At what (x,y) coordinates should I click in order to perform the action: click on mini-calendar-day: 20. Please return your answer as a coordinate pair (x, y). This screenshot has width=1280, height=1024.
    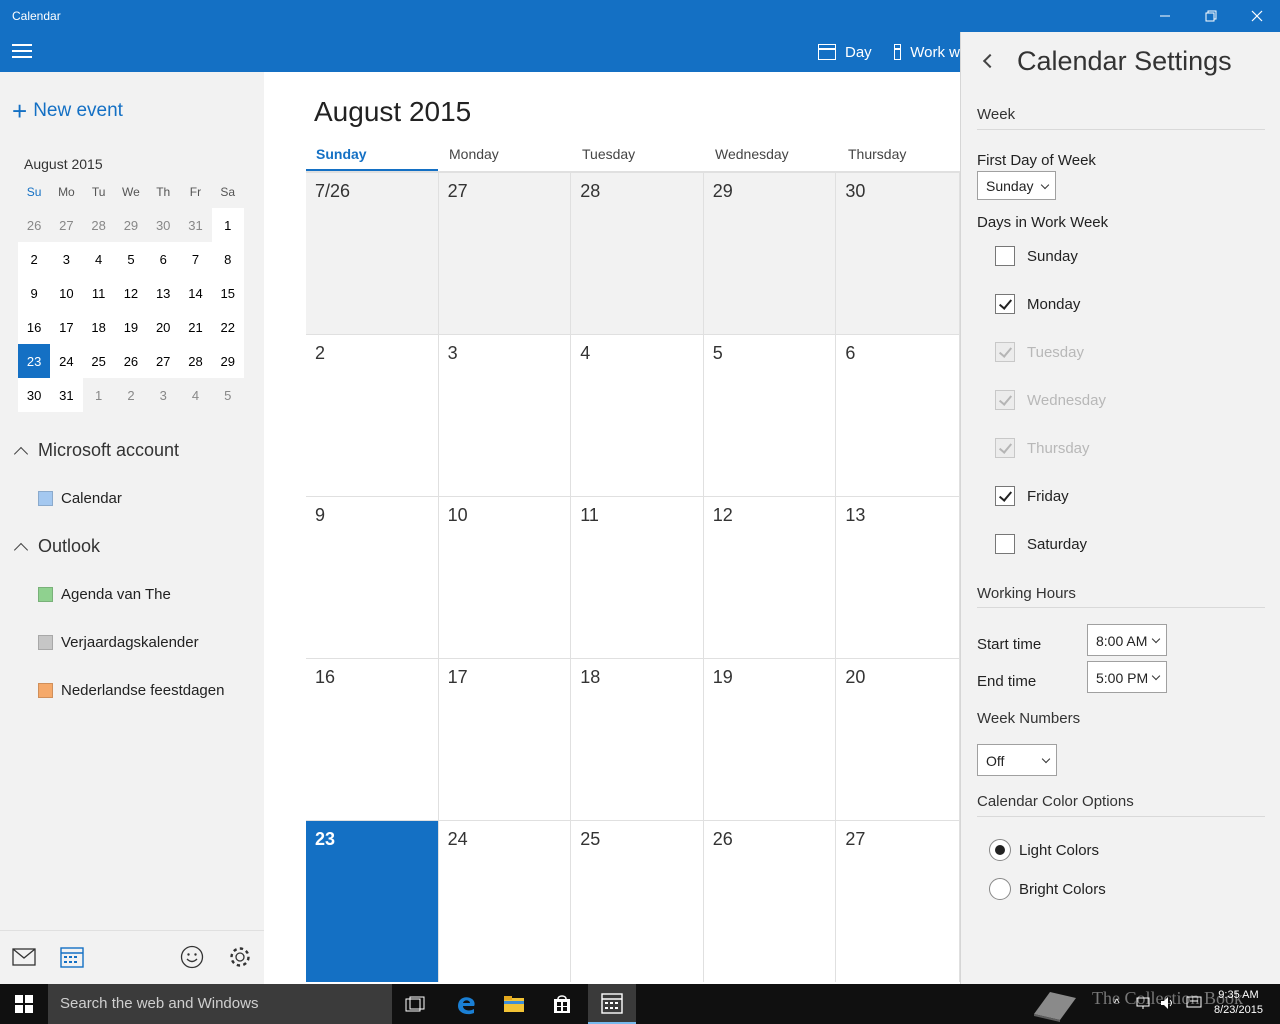
    Looking at the image, I should click on (163, 327).